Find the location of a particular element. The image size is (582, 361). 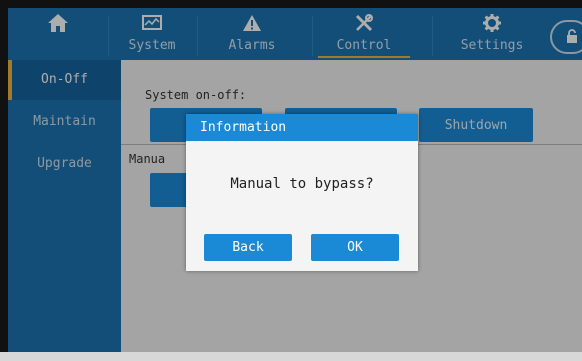

back-button: Back is located at coordinates (248, 247).